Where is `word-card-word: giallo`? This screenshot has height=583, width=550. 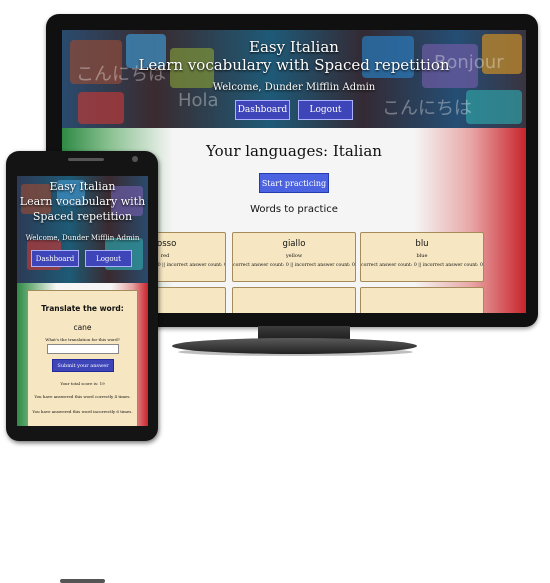 word-card-word: giallo is located at coordinates (294, 244).